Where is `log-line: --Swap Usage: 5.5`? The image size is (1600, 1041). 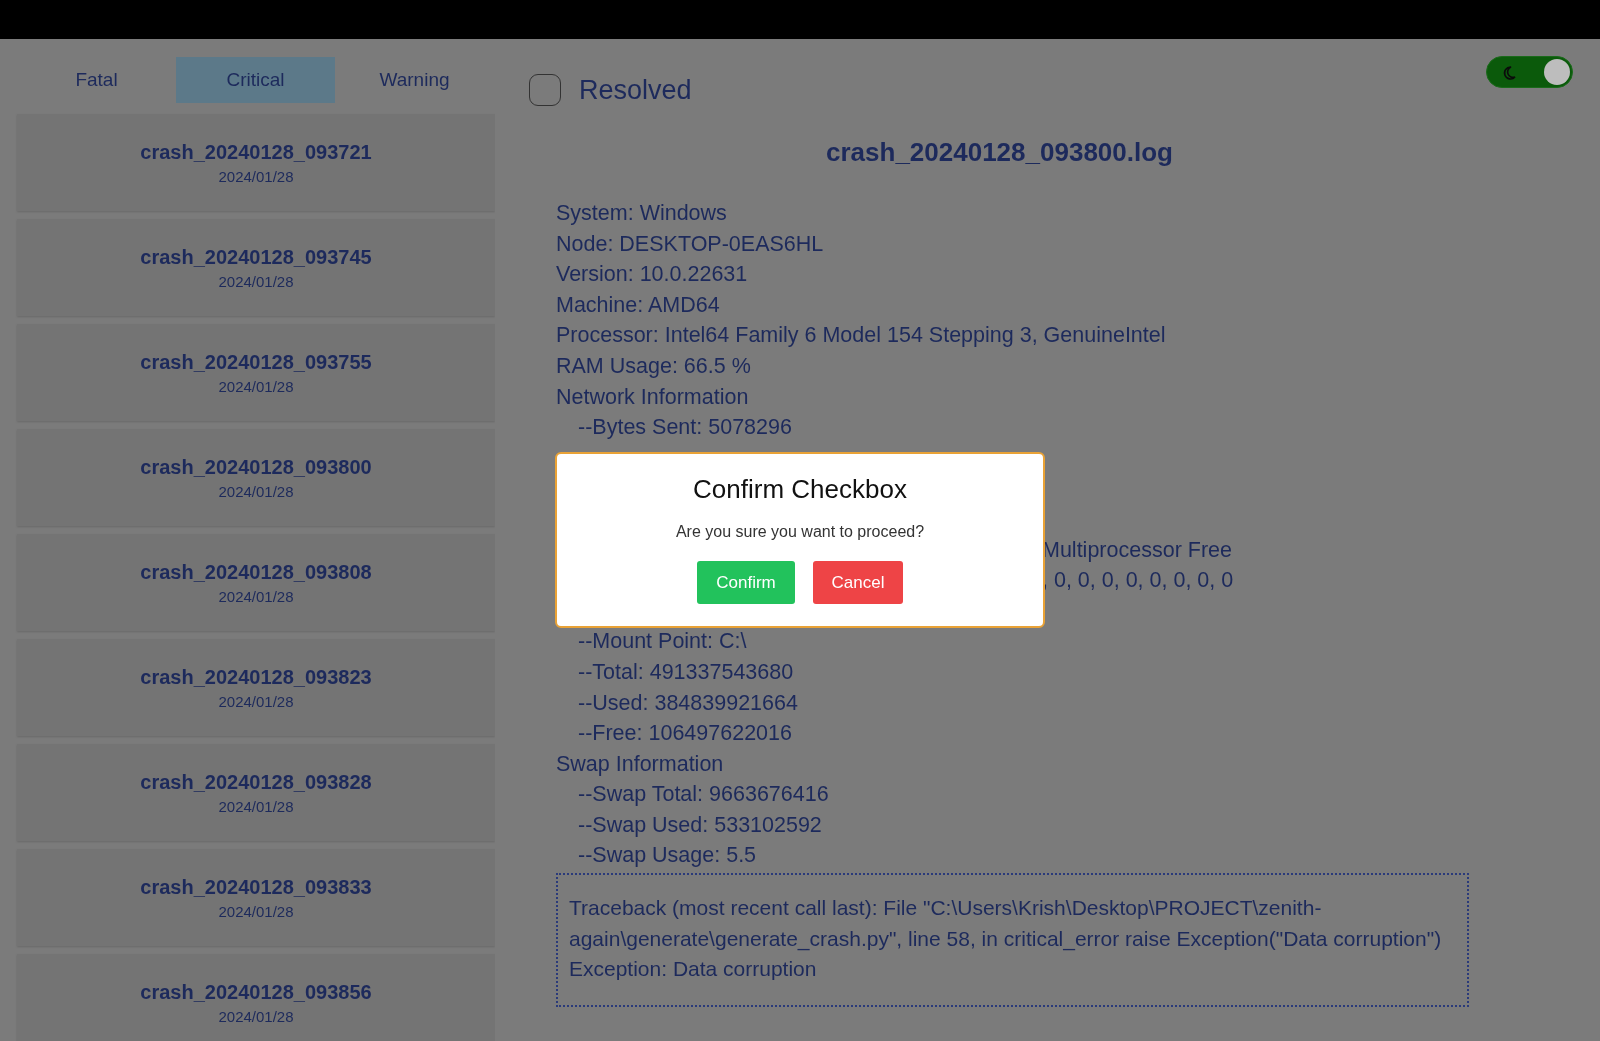 log-line: --Swap Usage: 5.5 is located at coordinates (667, 856).